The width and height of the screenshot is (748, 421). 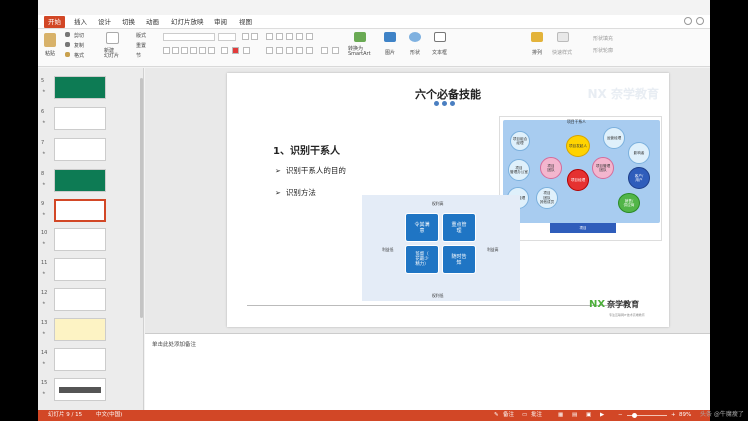 I want to click on paste-icon, so click(x=50, y=40).